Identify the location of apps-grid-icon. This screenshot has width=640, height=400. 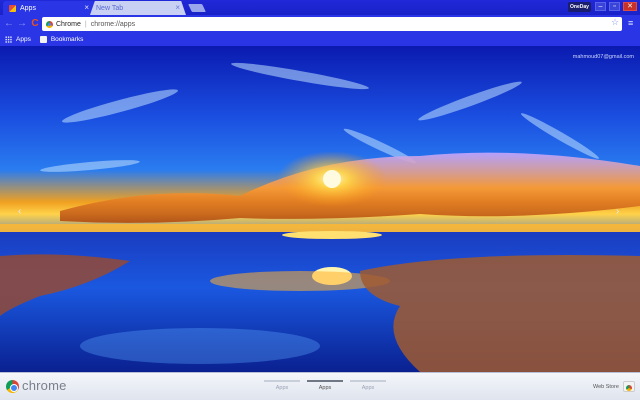
(8, 39).